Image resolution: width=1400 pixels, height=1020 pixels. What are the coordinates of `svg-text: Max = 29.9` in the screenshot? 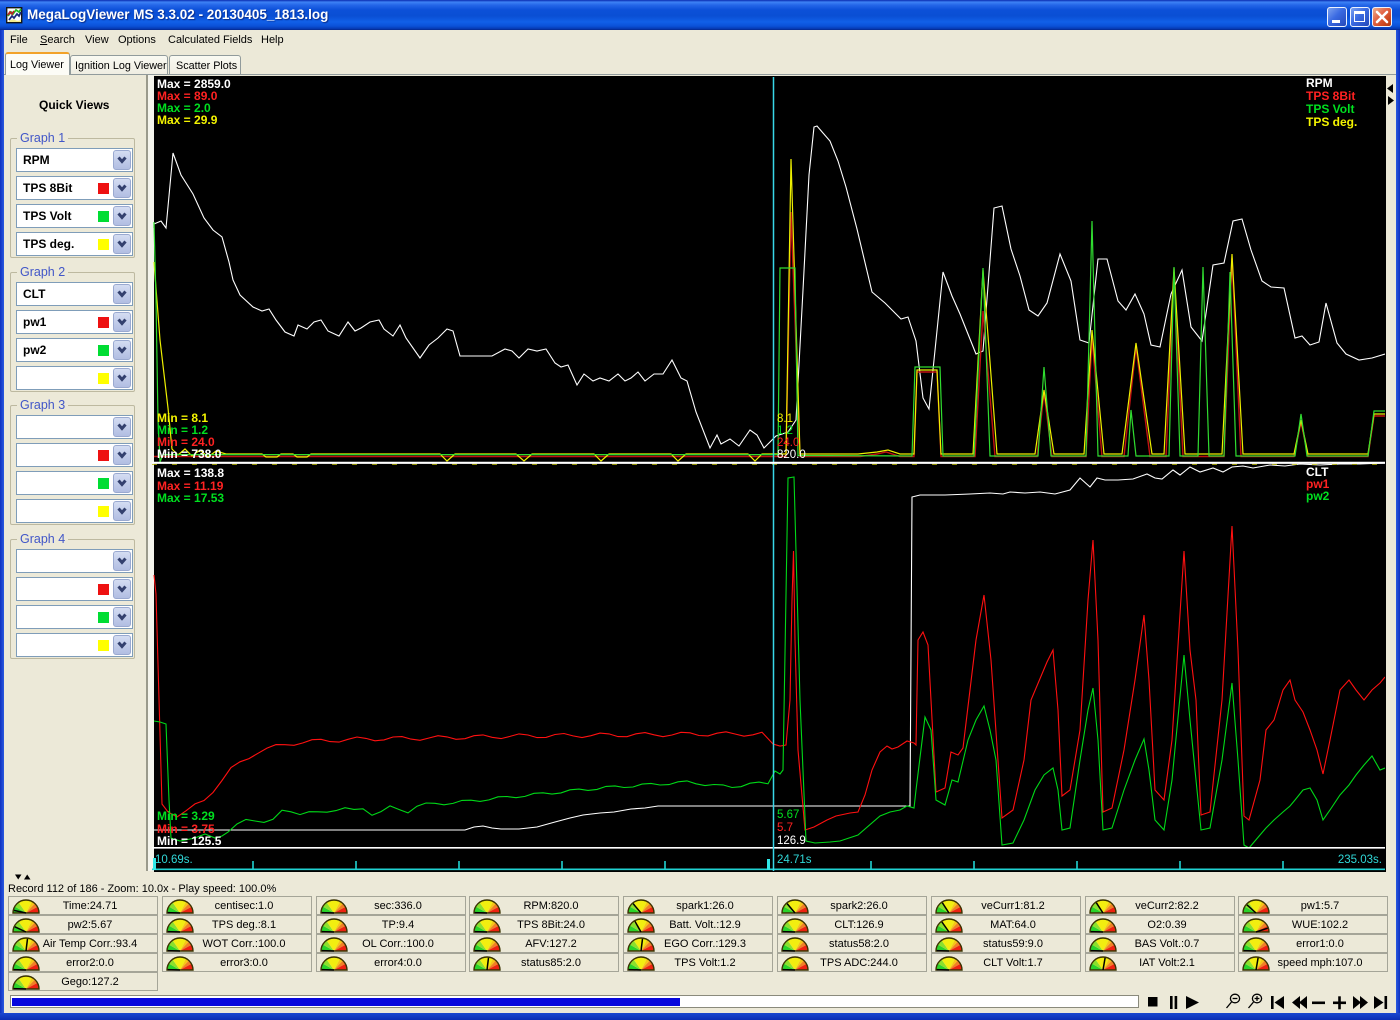 It's located at (187, 120).